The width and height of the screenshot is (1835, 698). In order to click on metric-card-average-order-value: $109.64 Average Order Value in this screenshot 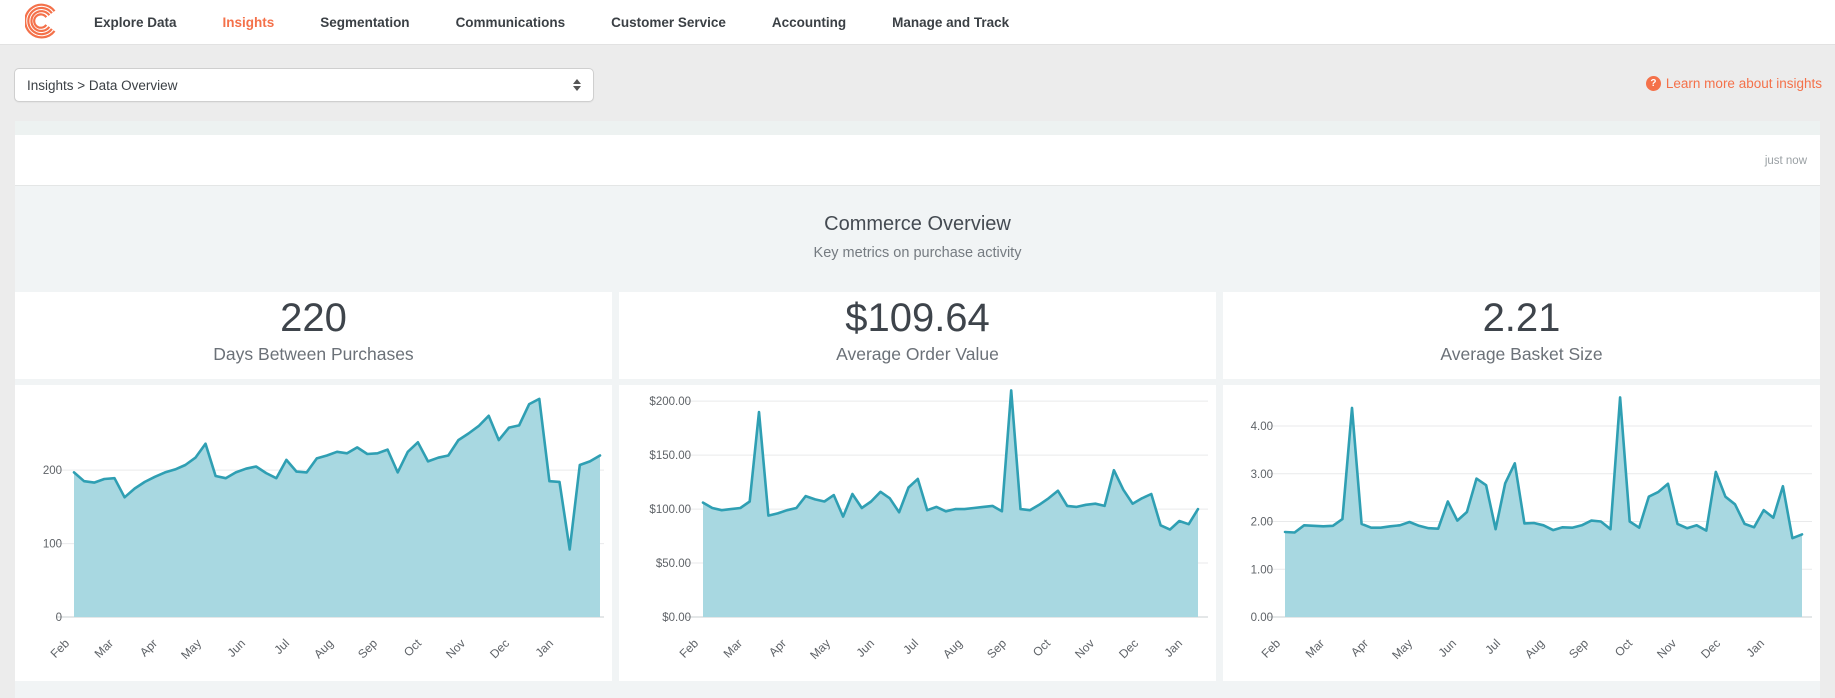, I will do `click(917, 335)`.